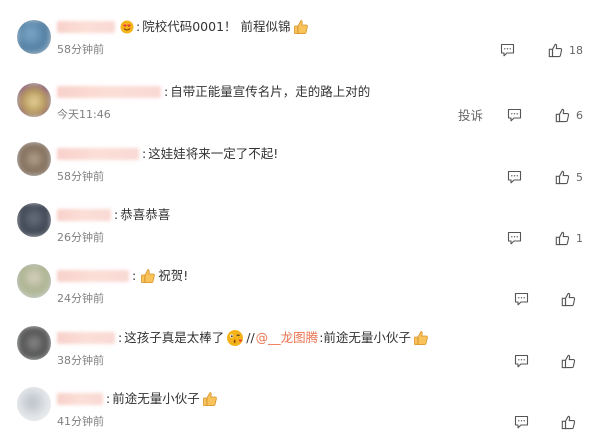 This screenshot has height=448, width=600. What do you see at coordinates (235, 338) in the screenshot?
I see `kissing-face-emoji` at bounding box center [235, 338].